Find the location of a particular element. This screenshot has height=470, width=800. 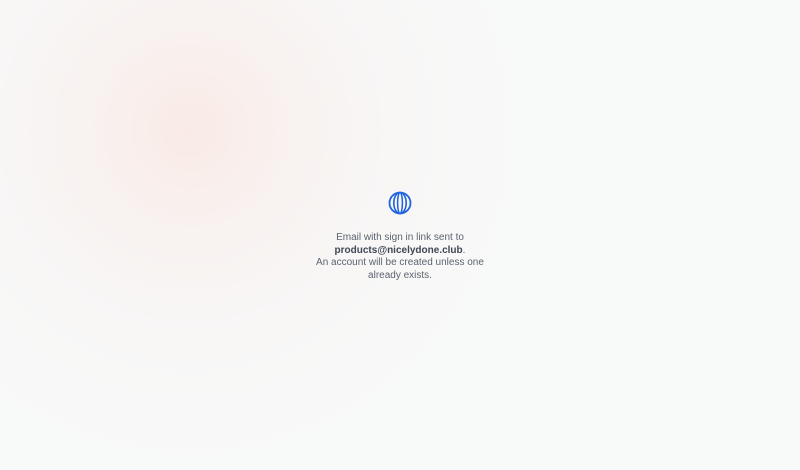

email-address: products@nicelydone.club is located at coordinates (398, 250).